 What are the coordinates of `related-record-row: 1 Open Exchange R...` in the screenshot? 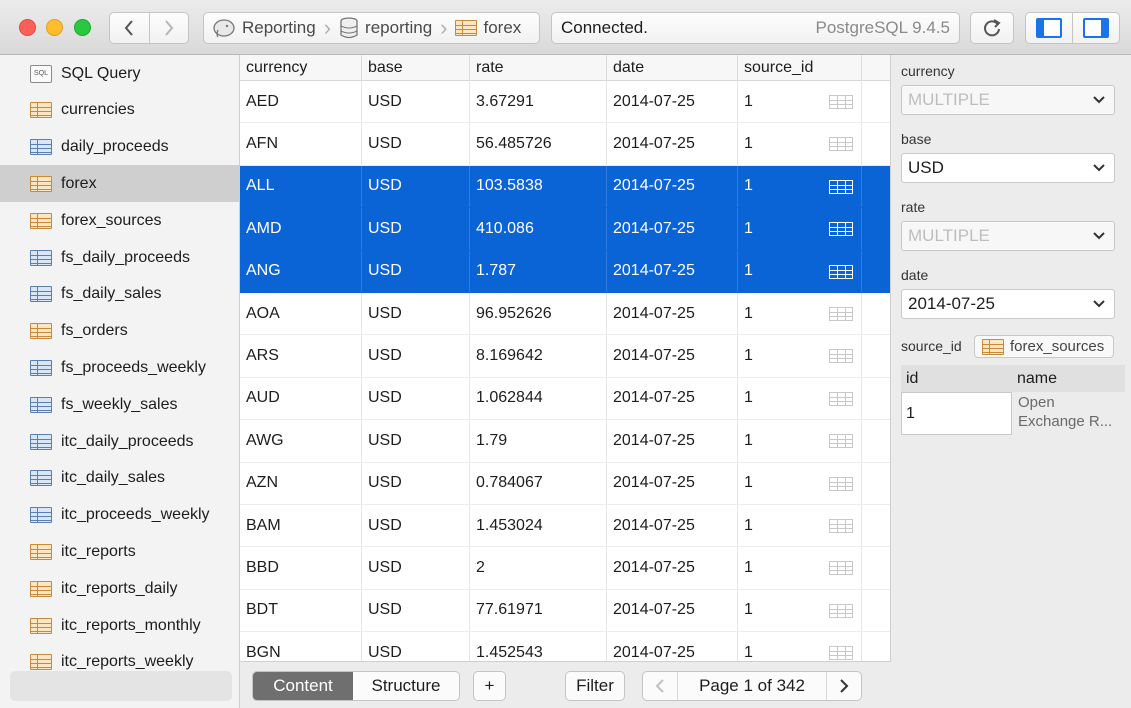 It's located at (1013, 413).